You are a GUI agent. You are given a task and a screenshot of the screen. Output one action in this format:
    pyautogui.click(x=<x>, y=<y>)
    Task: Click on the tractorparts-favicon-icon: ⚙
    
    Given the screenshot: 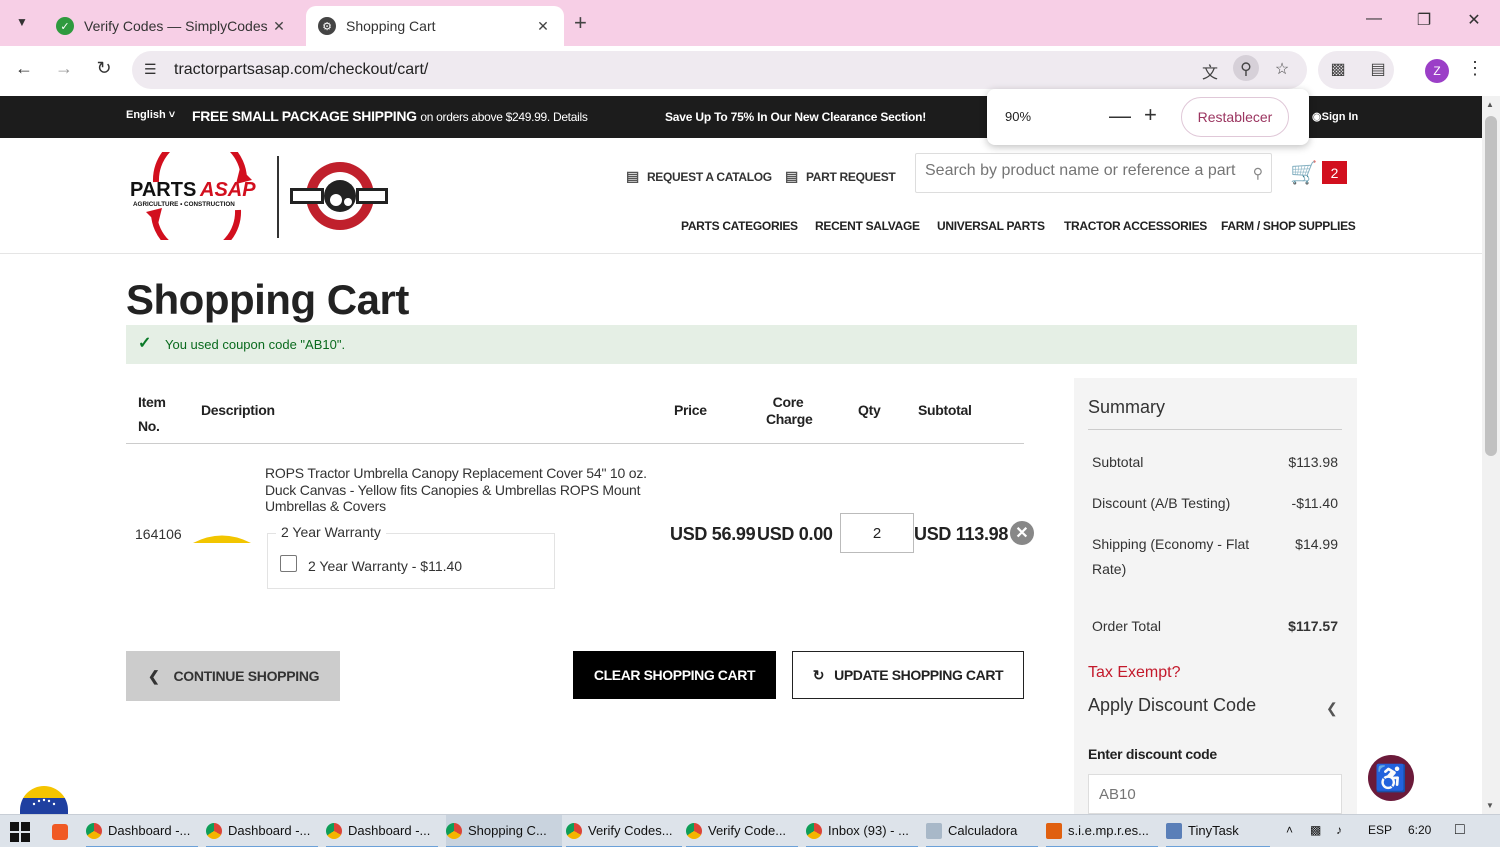 What is the action you would take?
    pyautogui.click(x=327, y=26)
    